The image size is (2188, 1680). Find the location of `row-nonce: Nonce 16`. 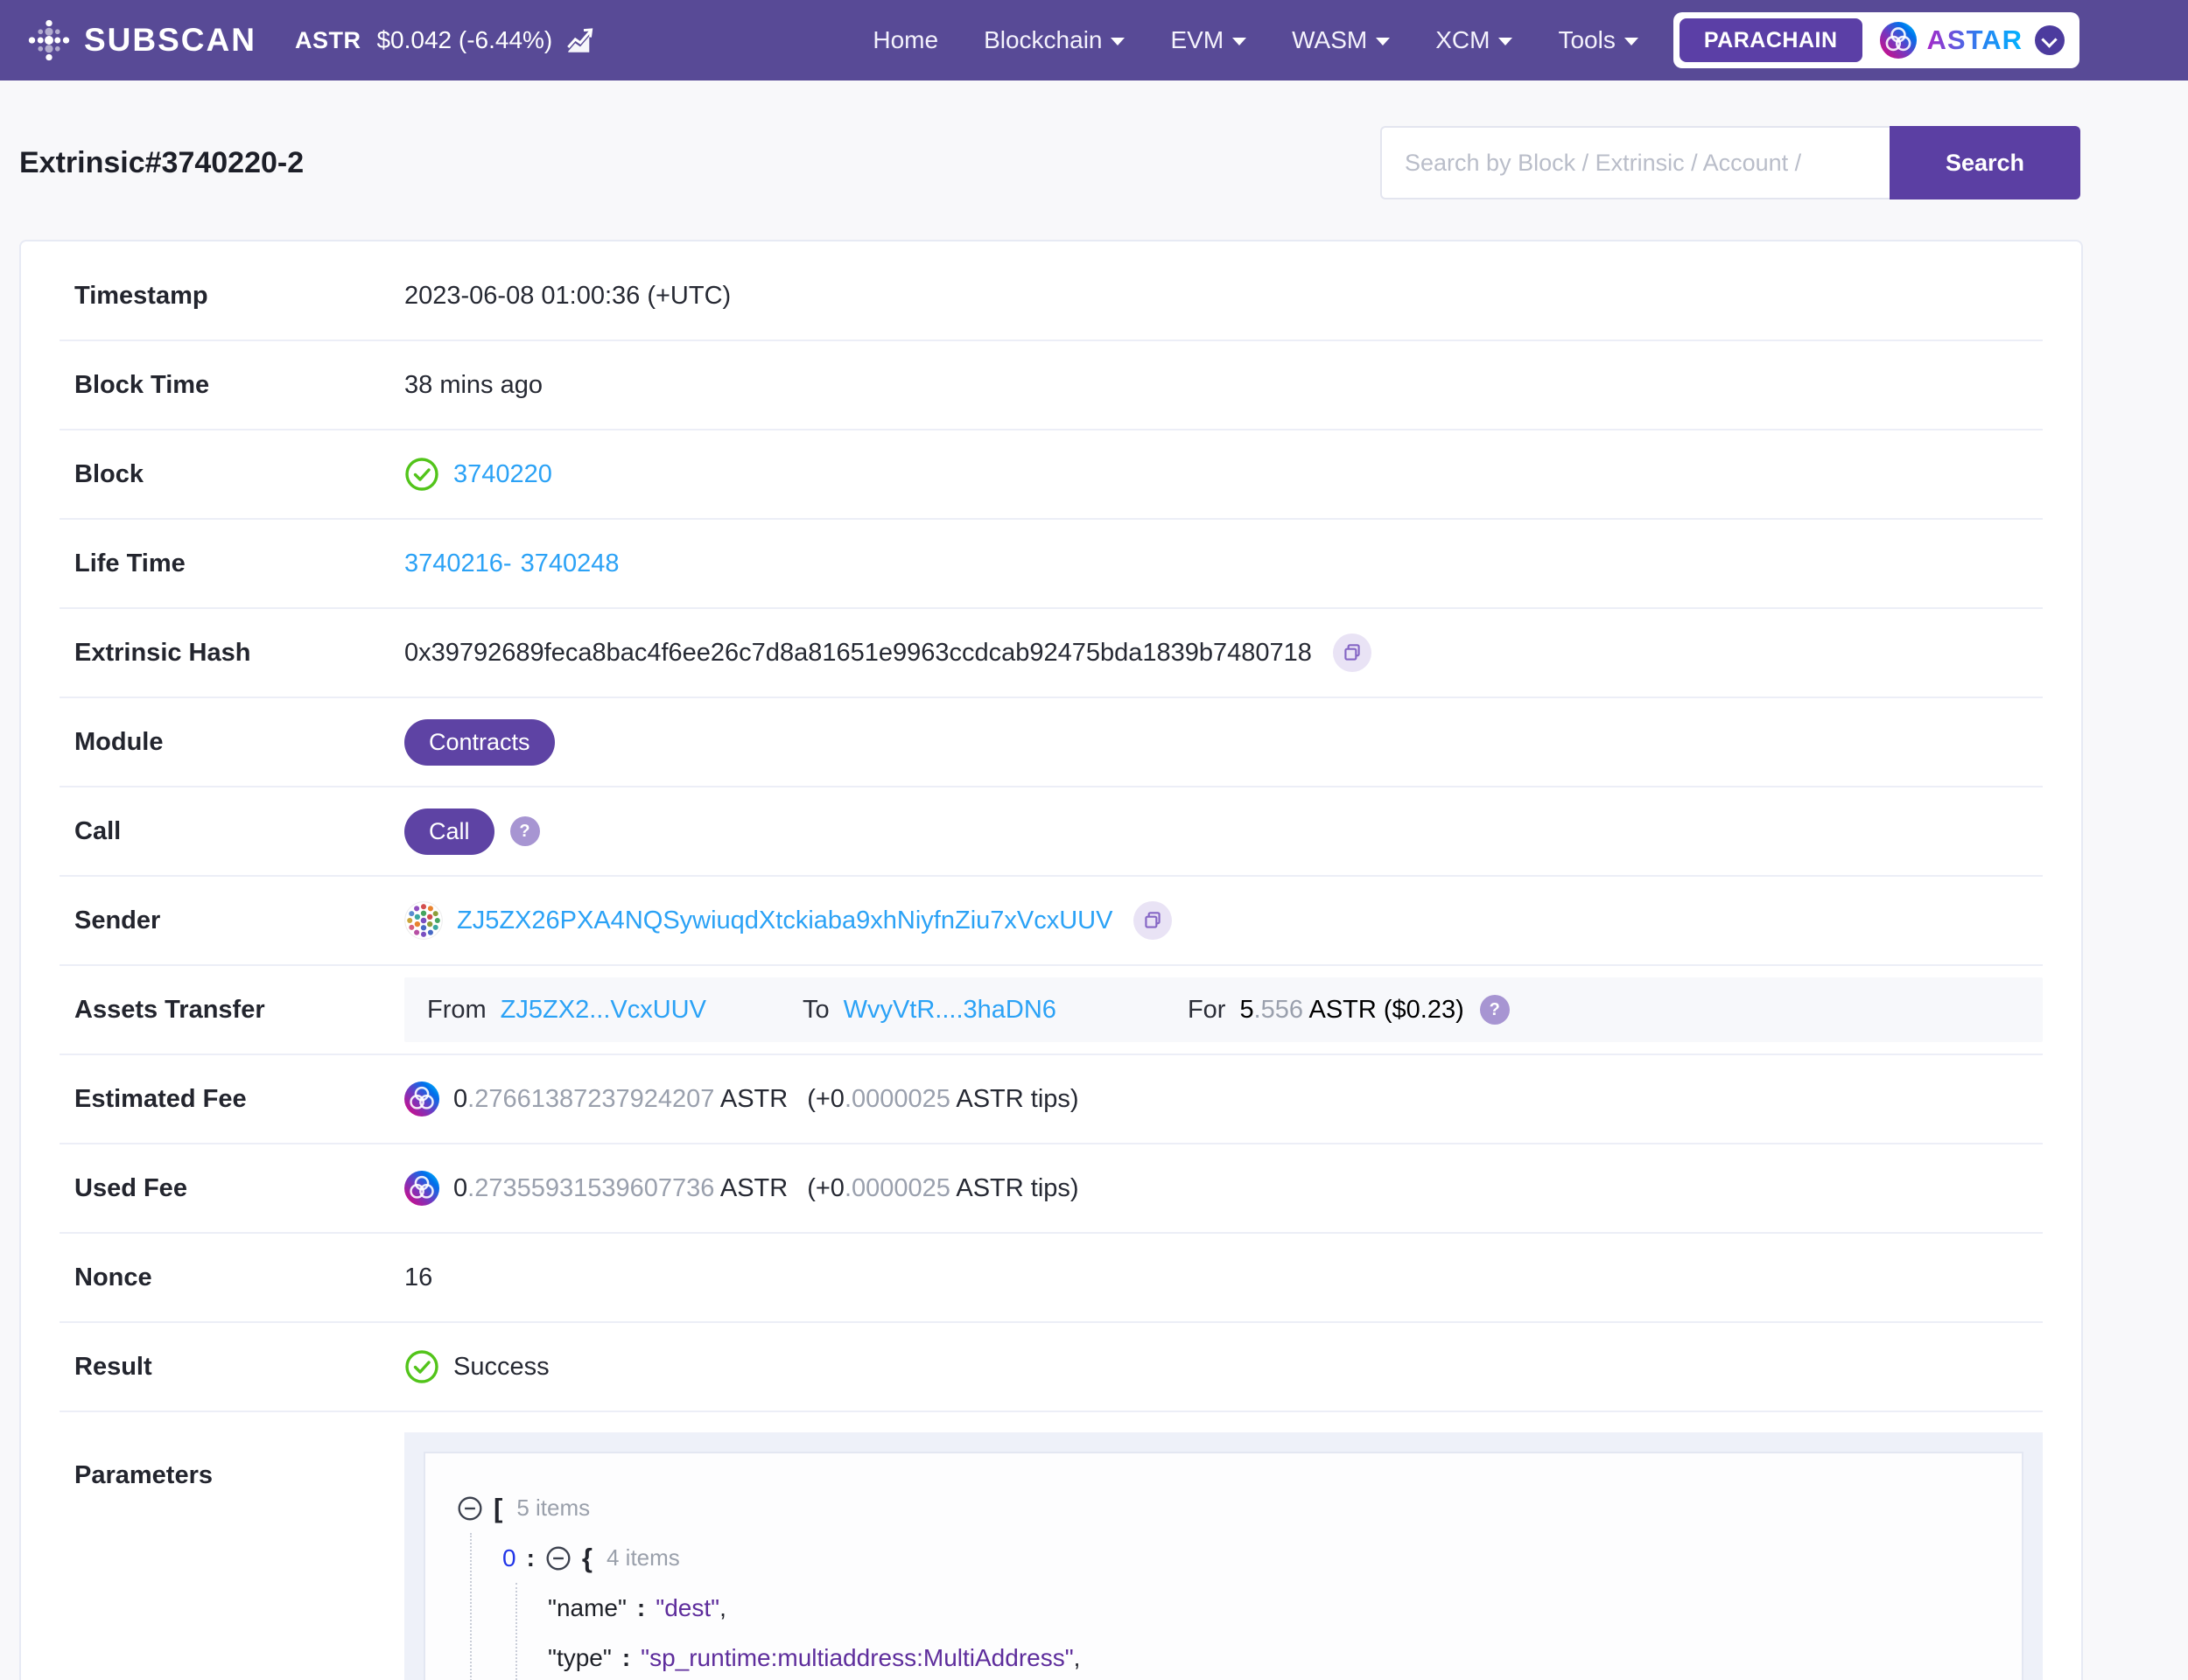

row-nonce: Nonce 16 is located at coordinates (1051, 1278).